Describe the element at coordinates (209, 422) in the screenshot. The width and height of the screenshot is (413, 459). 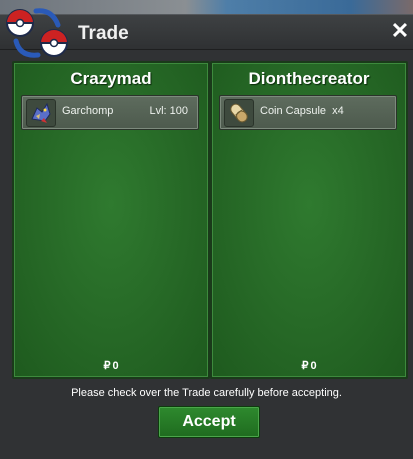
I see `accept-button: Accept` at that location.